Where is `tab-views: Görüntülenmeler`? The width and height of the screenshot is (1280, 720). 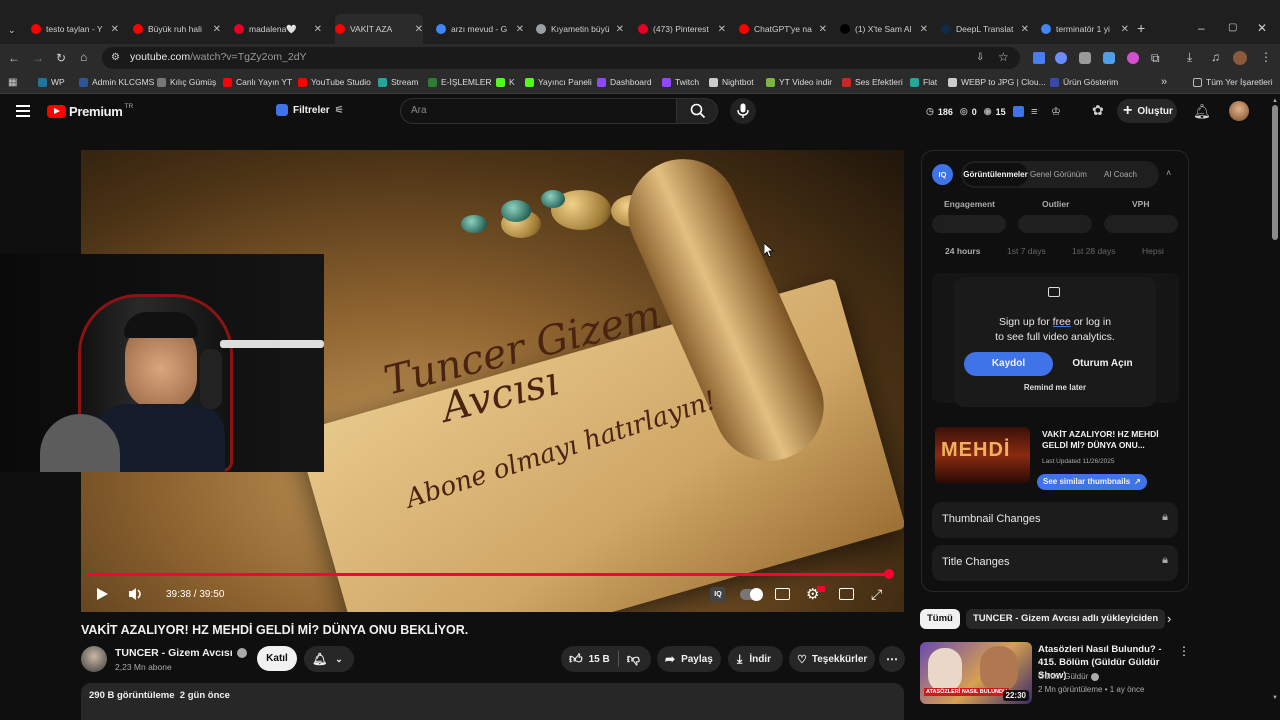 tab-views: Görüntülenmeler is located at coordinates (995, 174).